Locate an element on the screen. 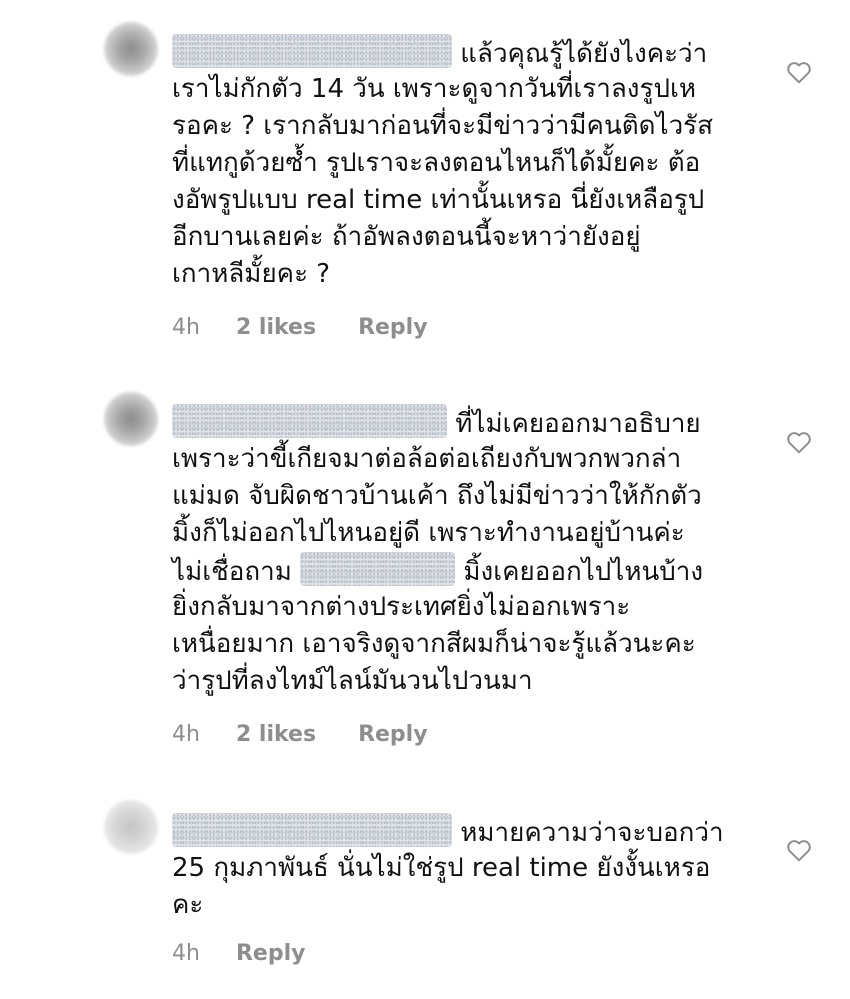  redacted-mention is located at coordinates (378, 569).